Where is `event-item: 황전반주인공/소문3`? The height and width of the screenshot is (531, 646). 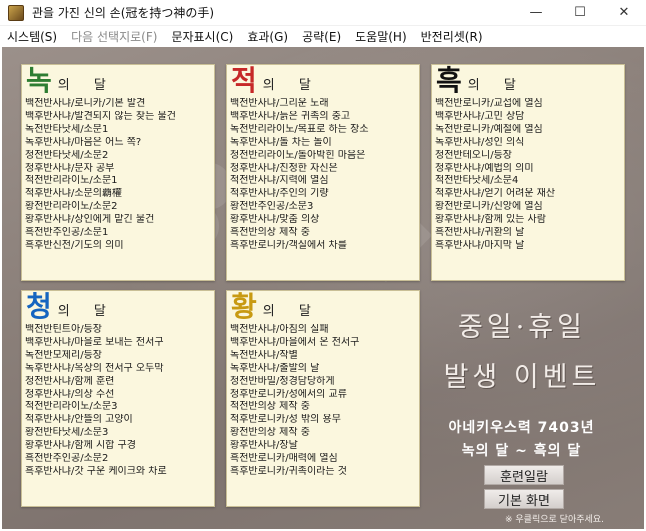 event-item: 황전반주인공/소문3 is located at coordinates (323, 207).